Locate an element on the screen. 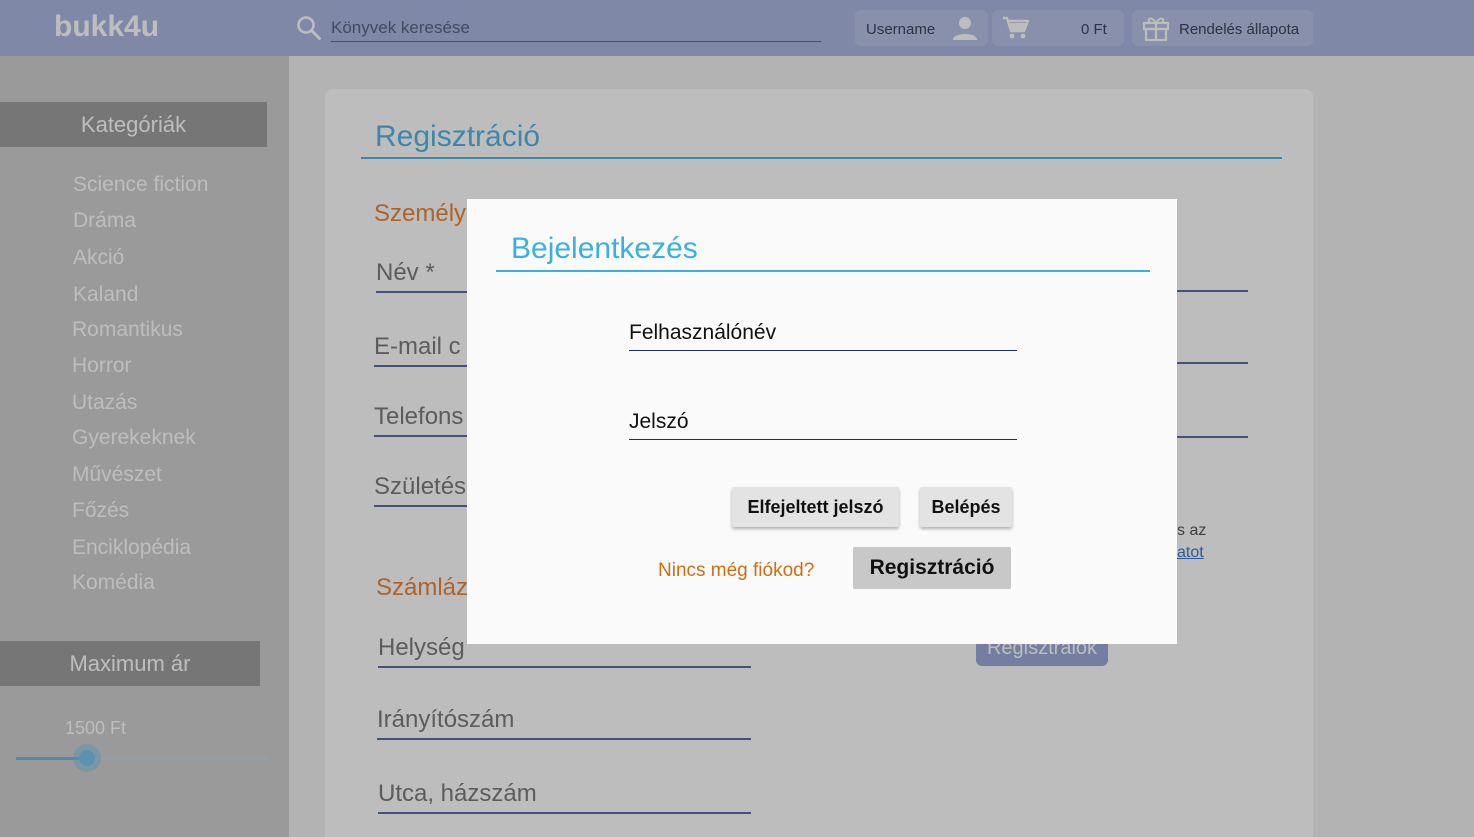  no-account-text: Nincs még fiókod? is located at coordinates (736, 570).